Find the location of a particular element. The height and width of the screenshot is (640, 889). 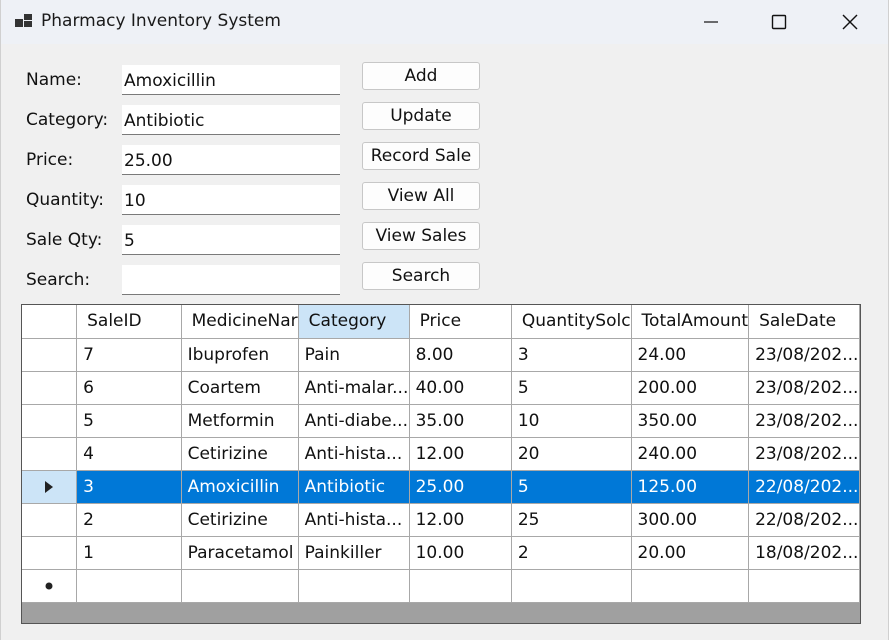

view-sales-button: View Sales is located at coordinates (421, 236).